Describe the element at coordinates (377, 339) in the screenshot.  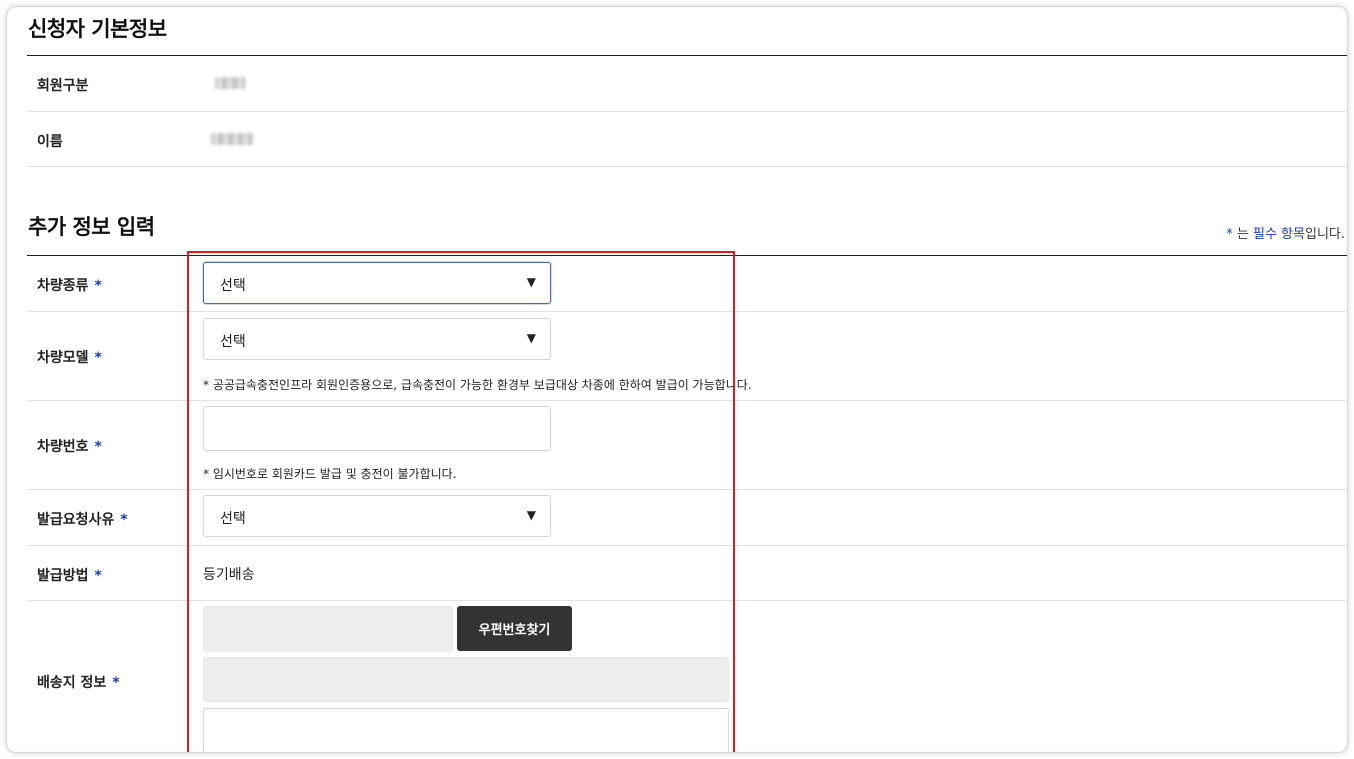
I see `vehicle-model-select: 선택 ▼` at that location.